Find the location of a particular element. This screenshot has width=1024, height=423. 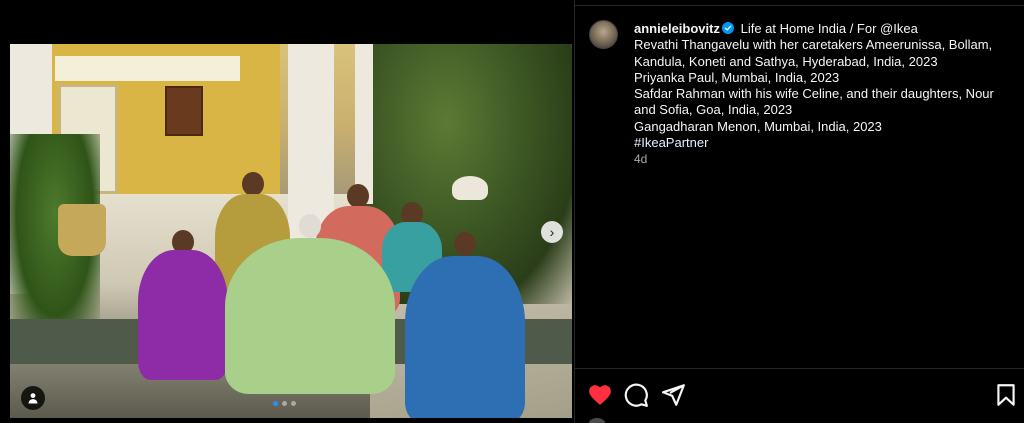

caption-title: Life at Home India / For @Ikea is located at coordinates (829, 28).